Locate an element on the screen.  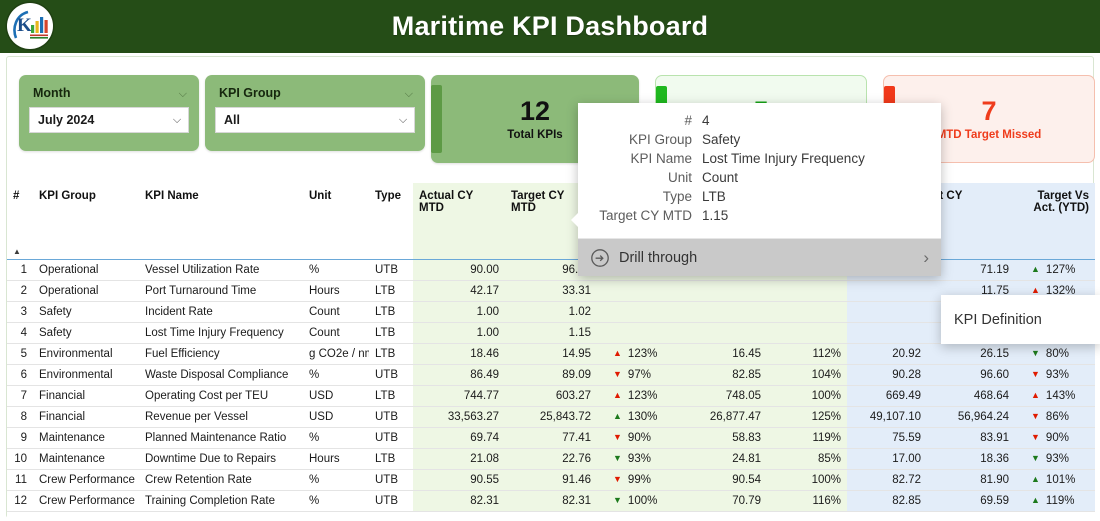
delta-percent: 97% is located at coordinates (639, 374).